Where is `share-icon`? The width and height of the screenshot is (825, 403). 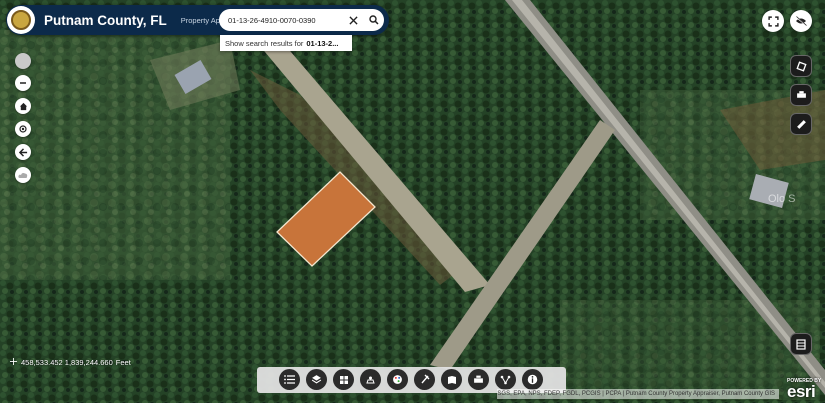
share-icon is located at coordinates (505, 379).